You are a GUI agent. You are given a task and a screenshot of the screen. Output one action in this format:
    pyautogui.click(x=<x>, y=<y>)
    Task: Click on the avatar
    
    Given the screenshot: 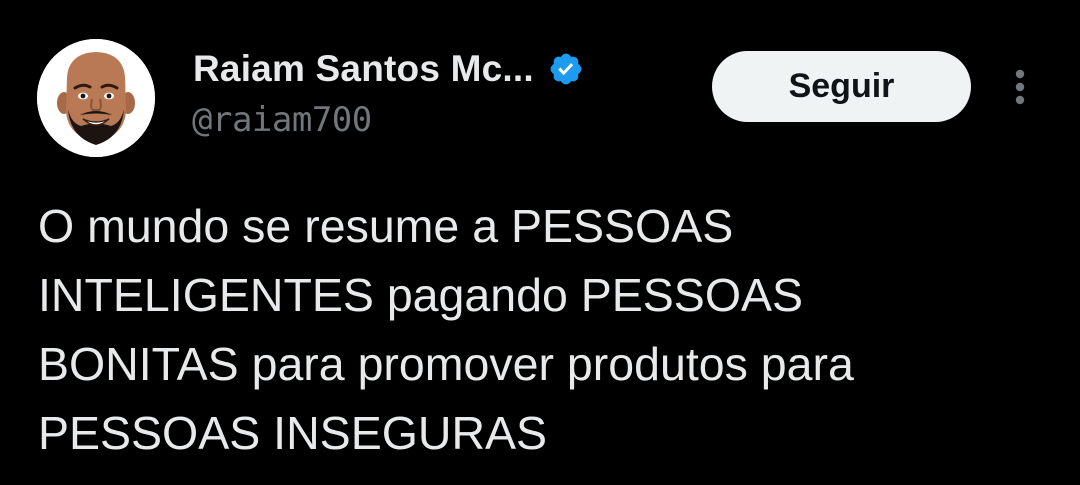 What is the action you would take?
    pyautogui.click(x=96, y=98)
    